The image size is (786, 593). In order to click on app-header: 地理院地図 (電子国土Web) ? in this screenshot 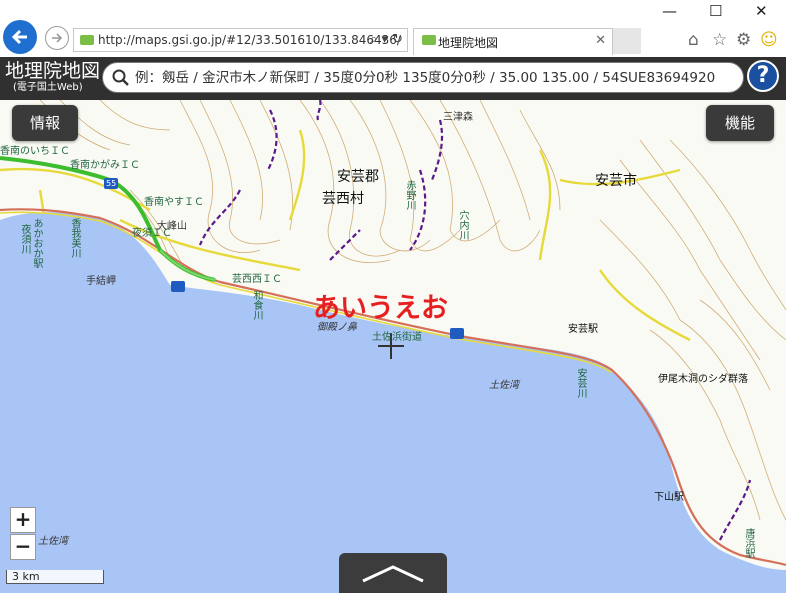, I will do `click(393, 78)`.